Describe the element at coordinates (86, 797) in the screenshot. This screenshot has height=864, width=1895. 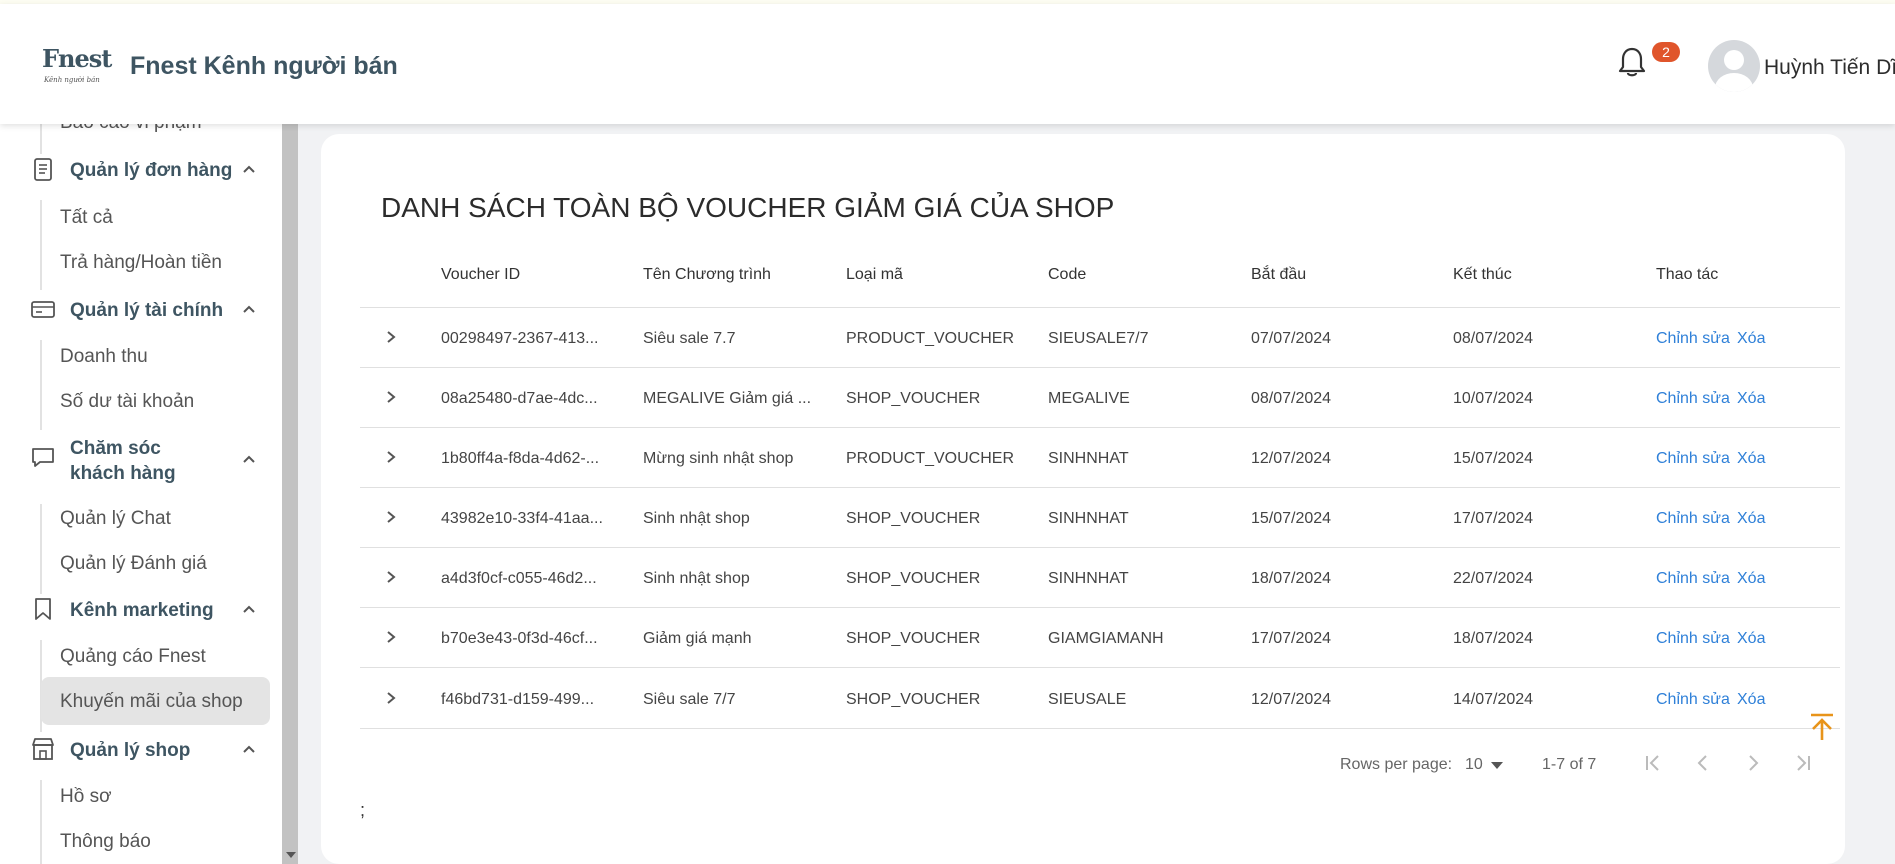
I see `sidebar-item-profile: Hồ sơ` at that location.